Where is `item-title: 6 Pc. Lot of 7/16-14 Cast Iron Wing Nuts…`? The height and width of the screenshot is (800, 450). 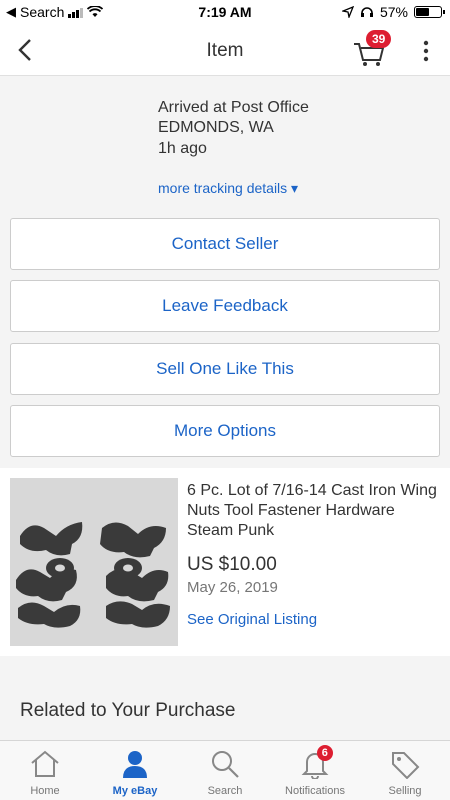
item-title: 6 Pc. Lot of 7/16-14 Cast Iron Wing Nuts… is located at coordinates (314, 511).